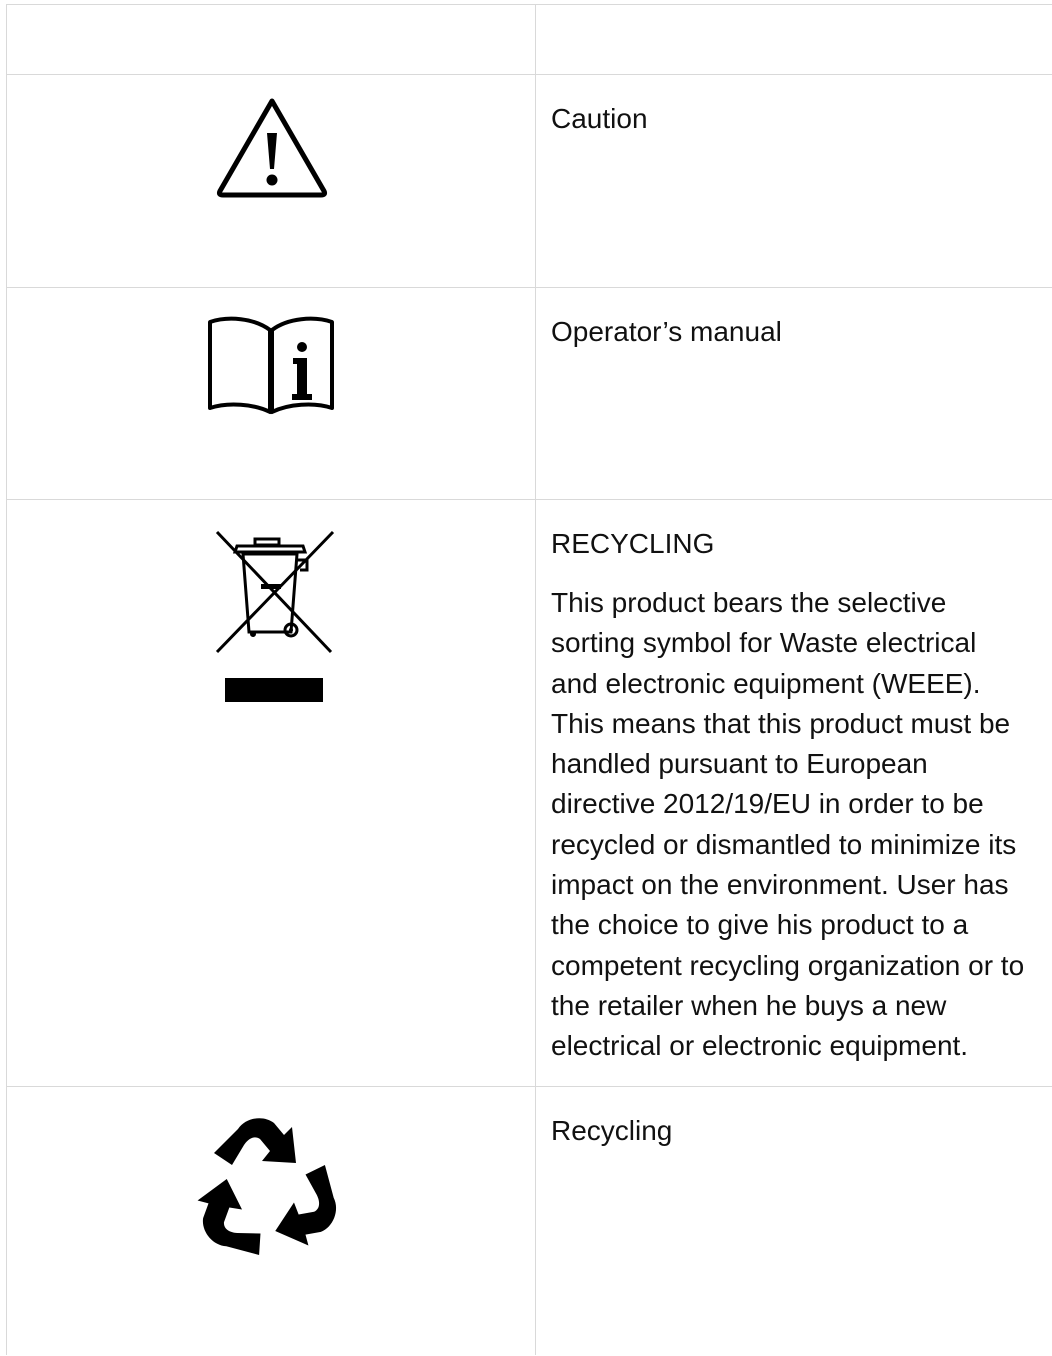 The height and width of the screenshot is (1356, 1052). What do you see at coordinates (612, 1130) in the screenshot?
I see `recycling-label: Recycling` at bounding box center [612, 1130].